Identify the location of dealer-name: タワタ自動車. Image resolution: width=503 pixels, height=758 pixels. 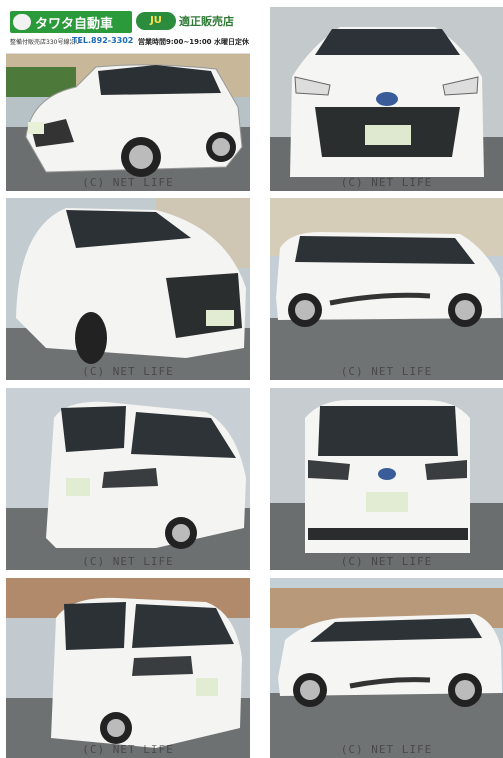
(74, 24).